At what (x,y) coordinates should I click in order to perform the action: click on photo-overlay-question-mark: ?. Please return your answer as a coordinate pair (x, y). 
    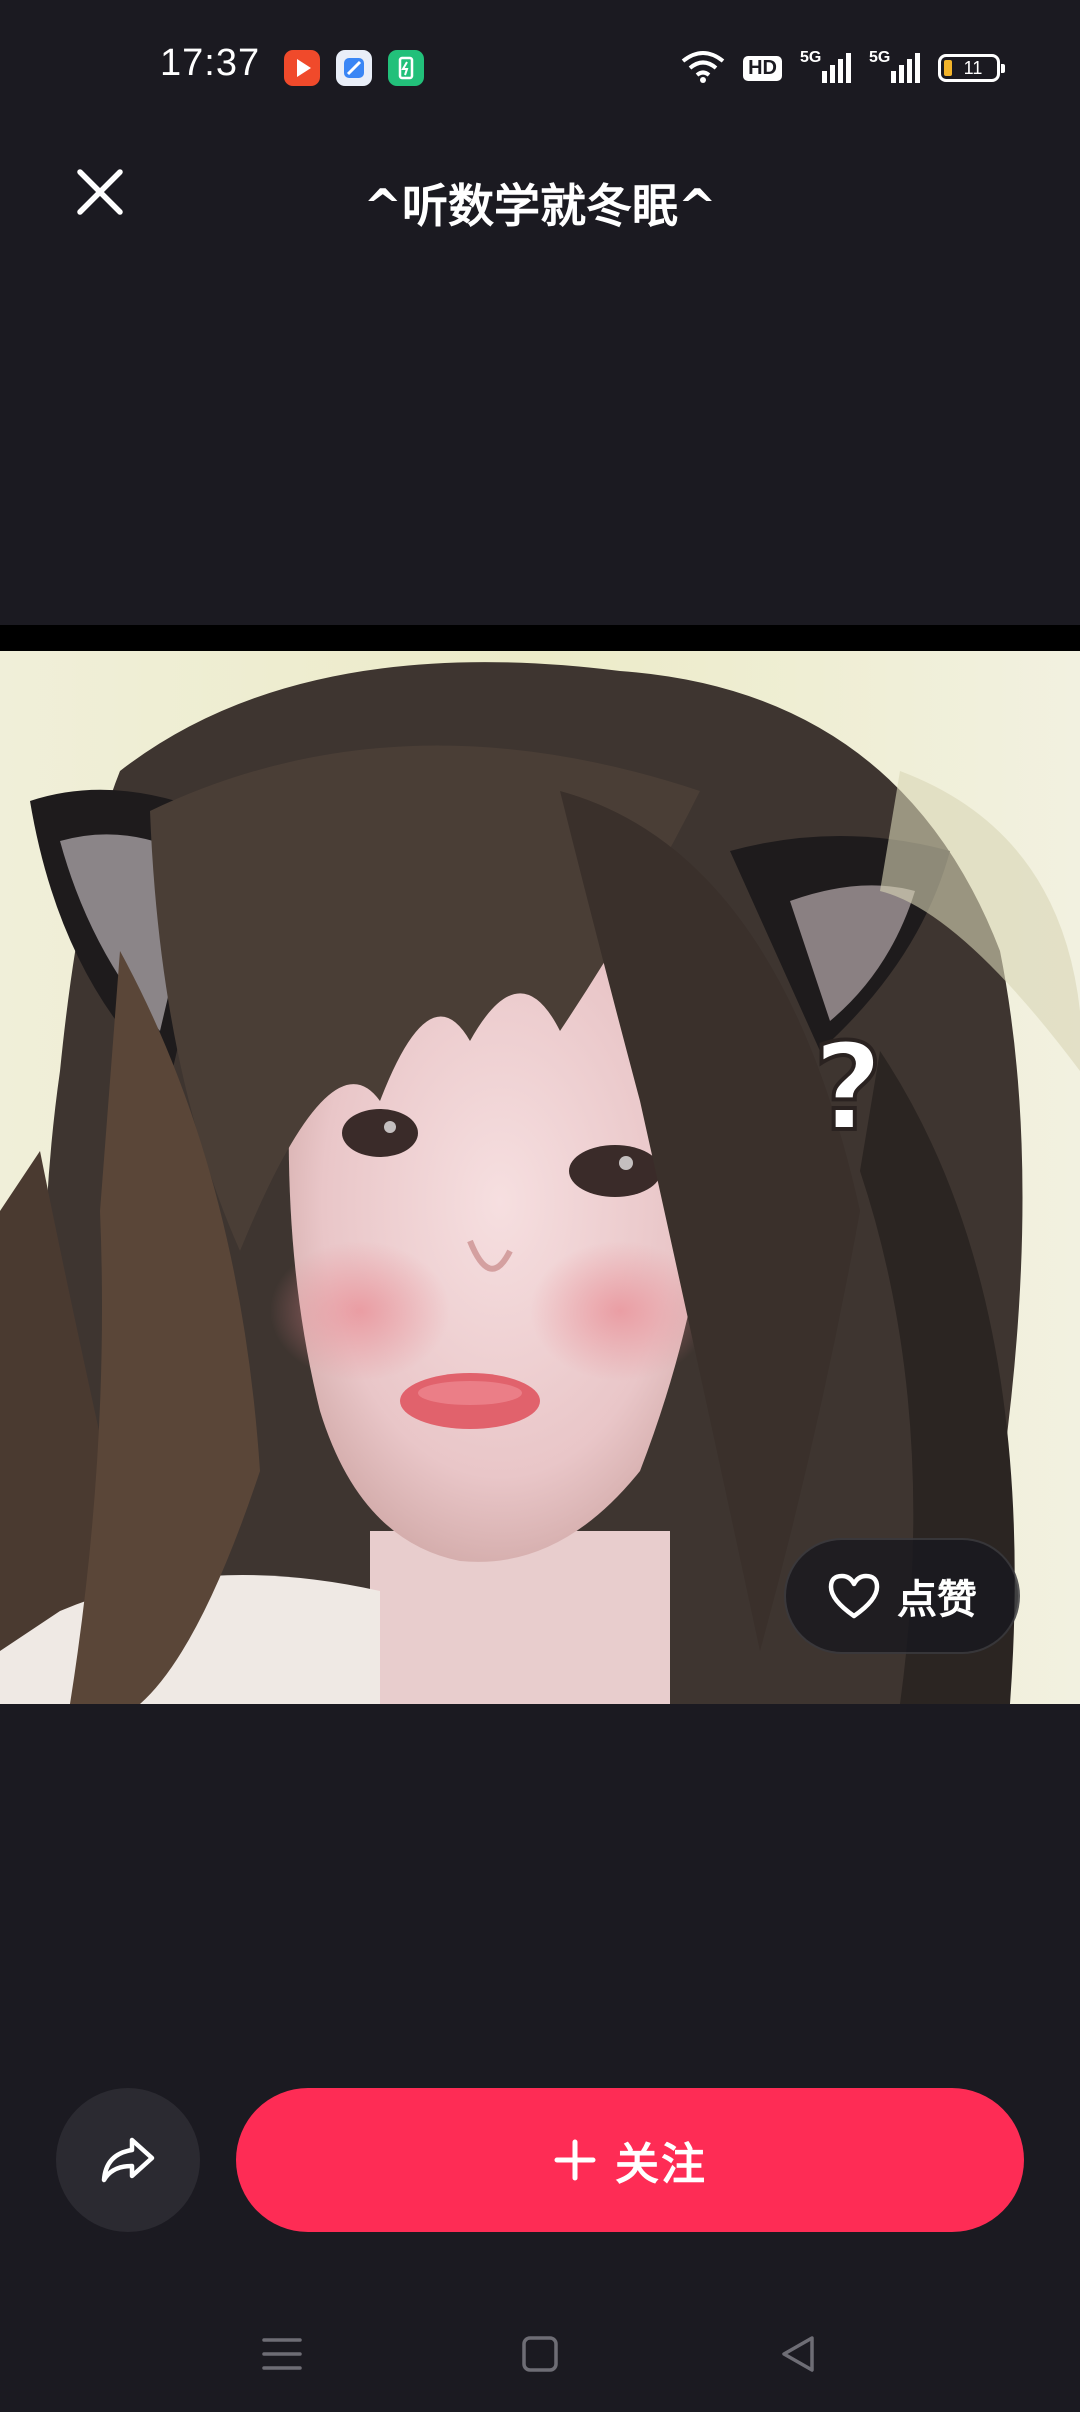
    Looking at the image, I should click on (848, 1088).